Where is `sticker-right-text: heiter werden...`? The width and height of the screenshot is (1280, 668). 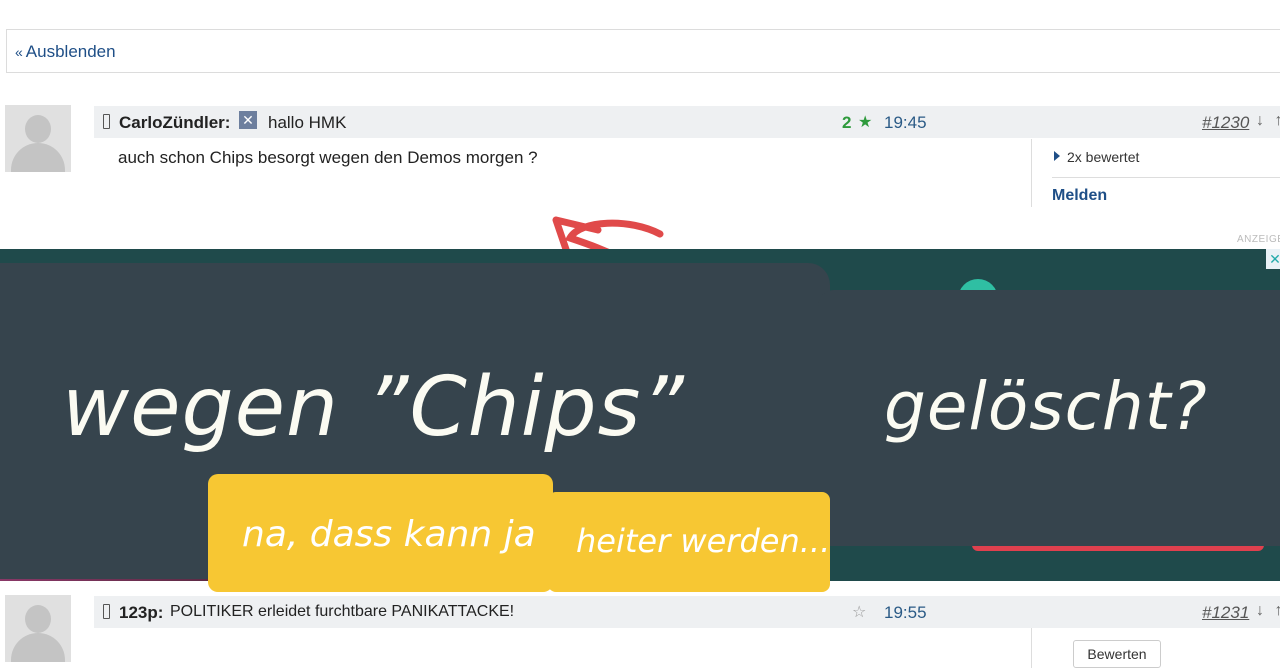
sticker-right-text: heiter werden... is located at coordinates (703, 541).